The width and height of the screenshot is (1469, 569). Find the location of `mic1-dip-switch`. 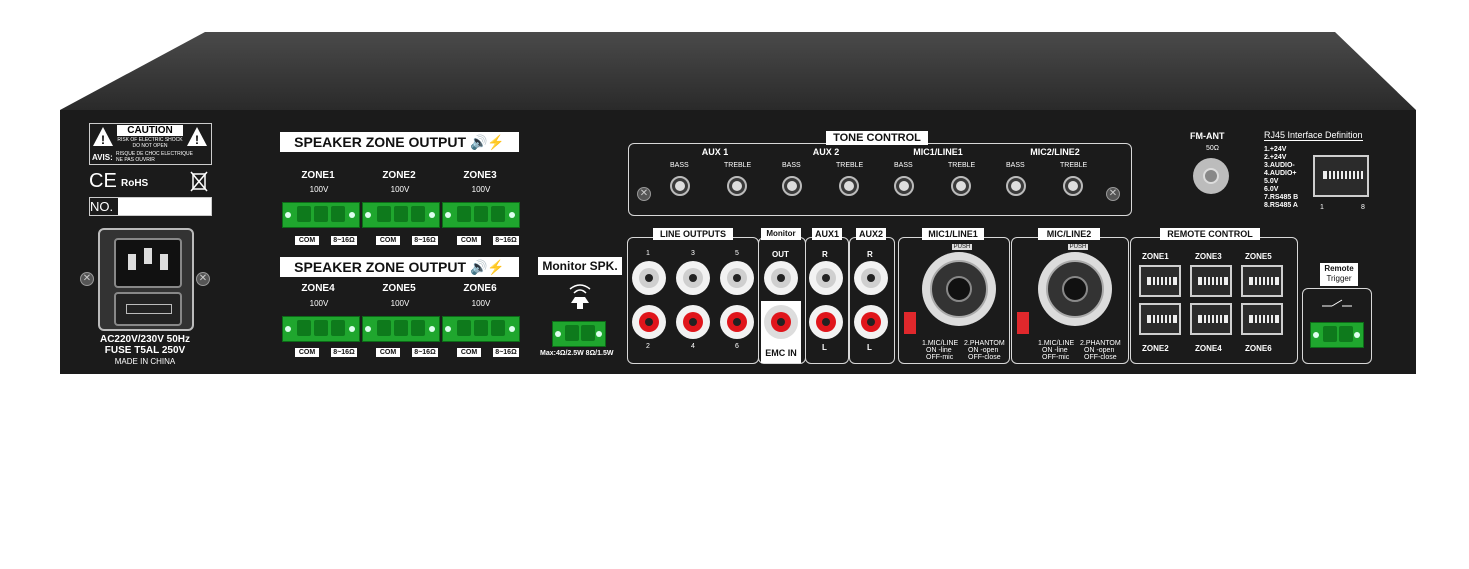

mic1-dip-switch is located at coordinates (910, 323).